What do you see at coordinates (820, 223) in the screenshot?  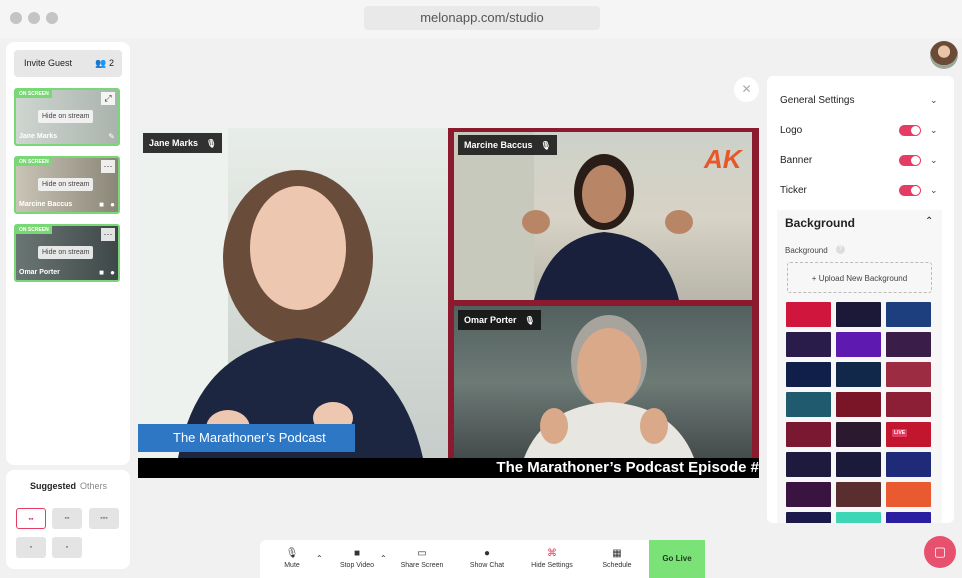 I see `background-title: Background` at bounding box center [820, 223].